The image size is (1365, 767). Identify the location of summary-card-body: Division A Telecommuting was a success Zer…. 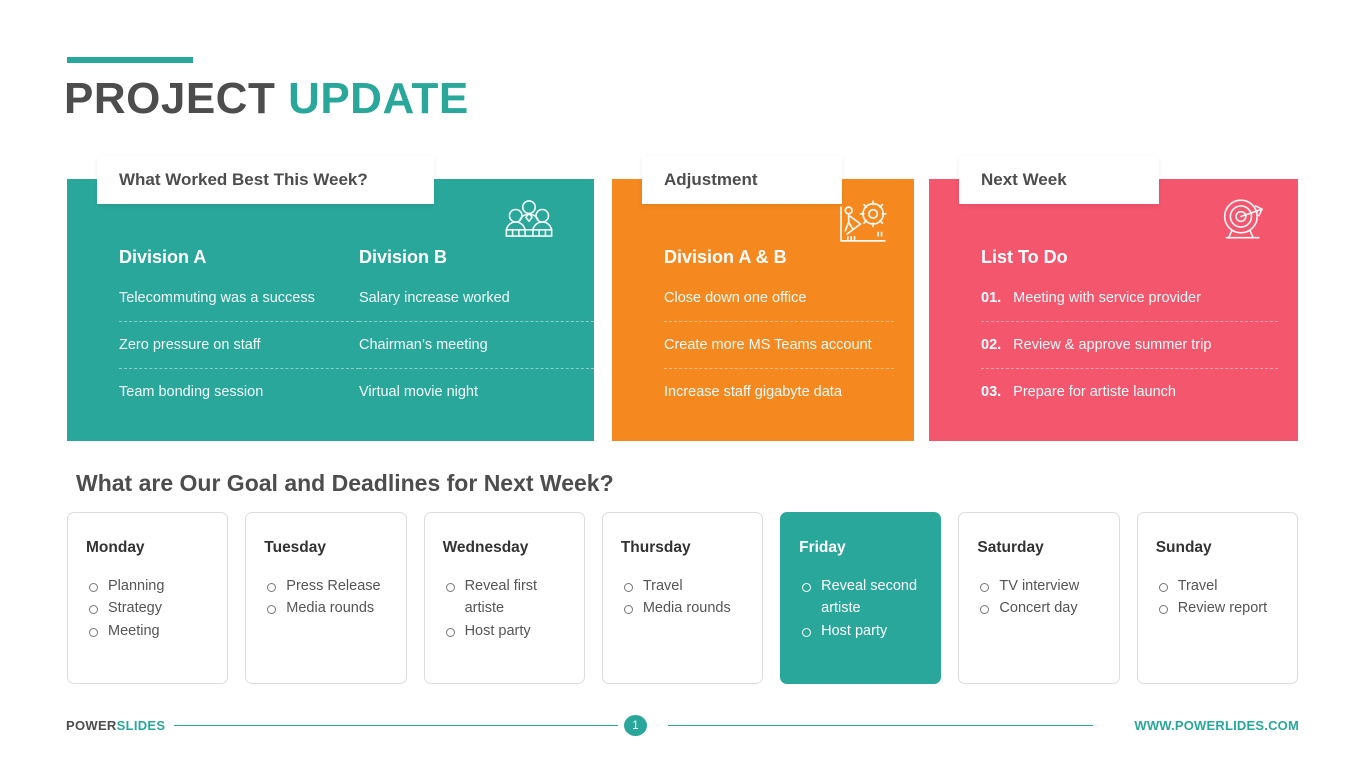
(359, 324).